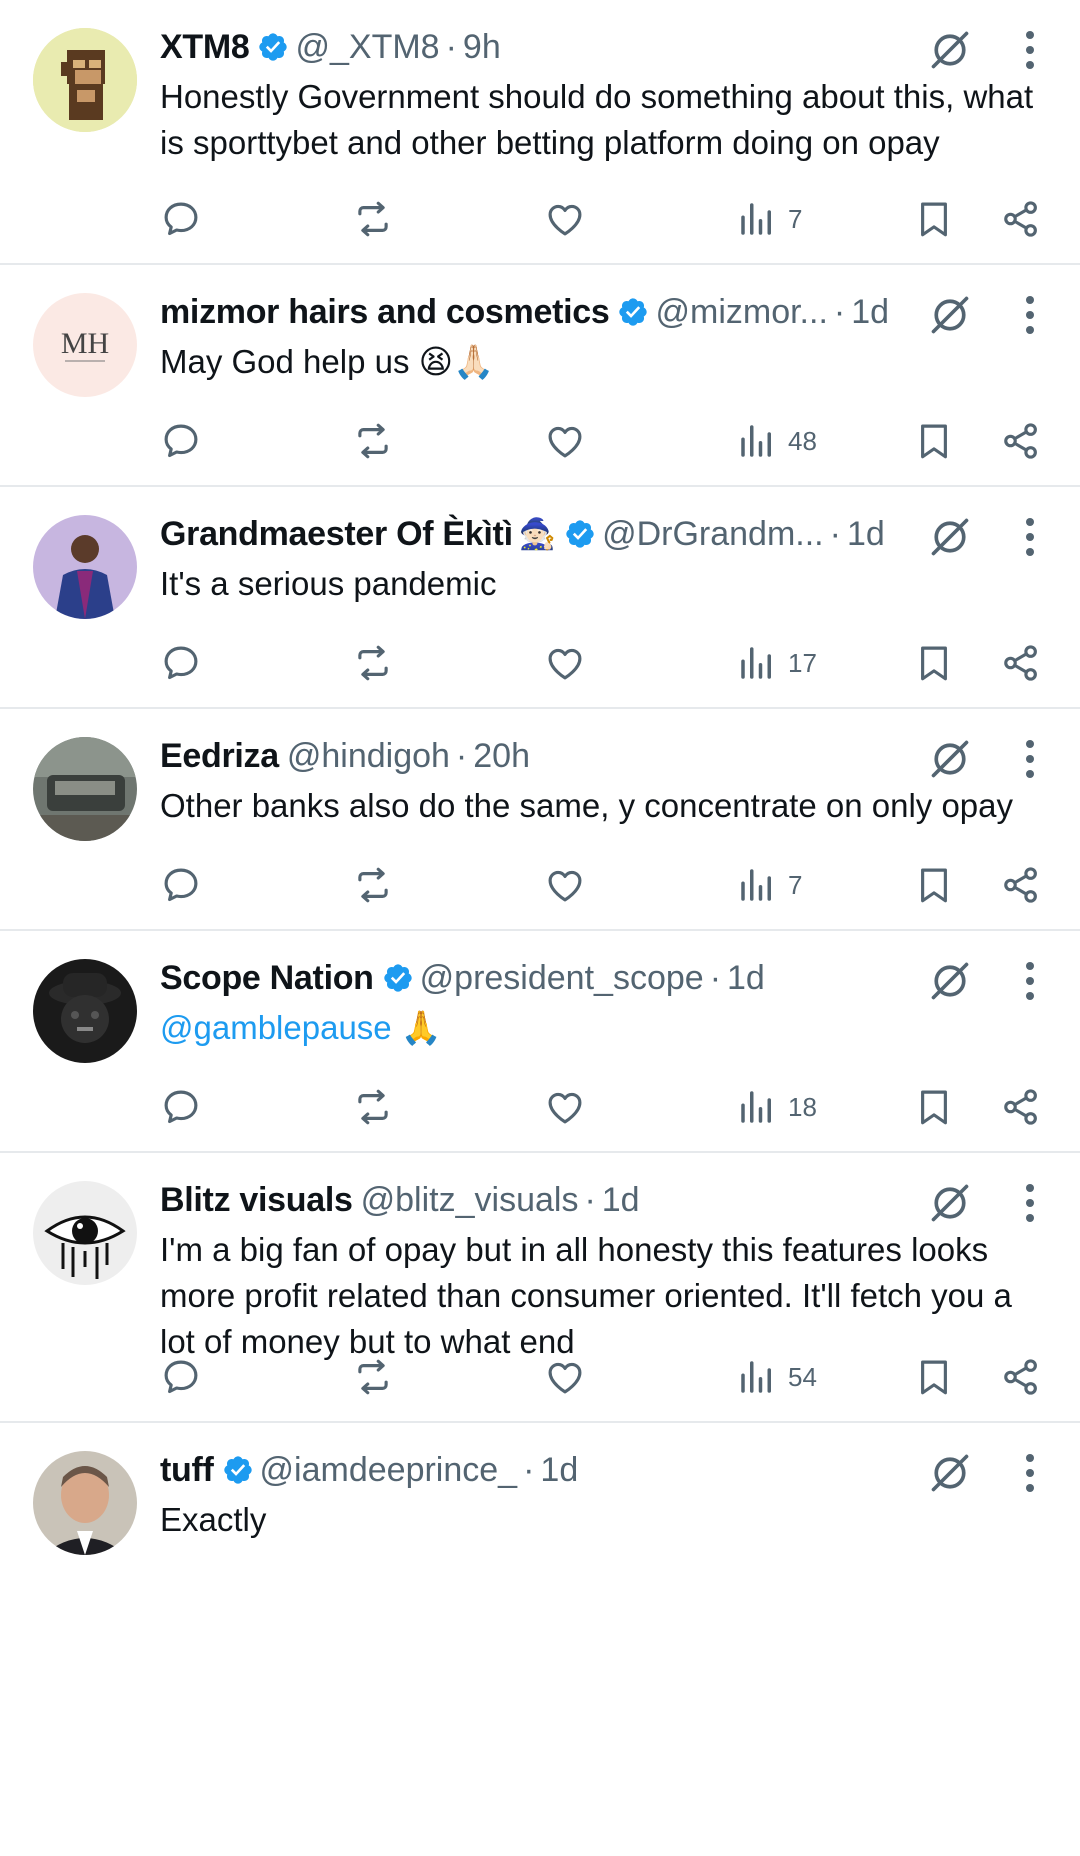 Image resolution: width=1080 pixels, height=1856 pixels. Describe the element at coordinates (276, 1027) in the screenshot. I see `mention-link: @gamblepause` at that location.